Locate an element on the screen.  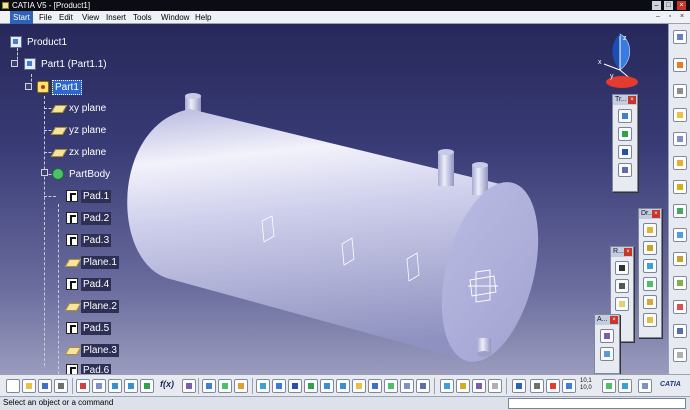
cut-icon is located at coordinates (83, 386).